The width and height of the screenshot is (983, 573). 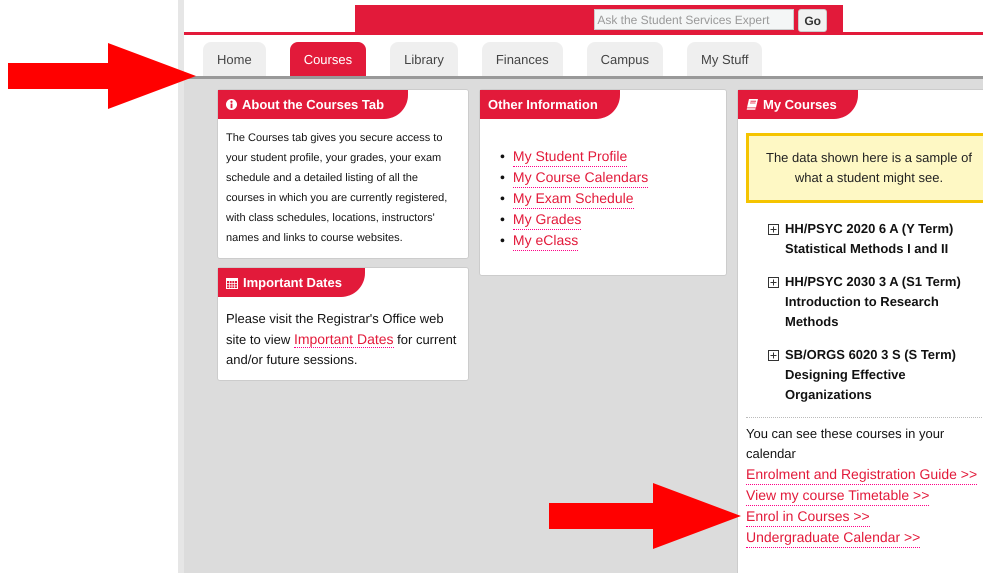 What do you see at coordinates (573, 198) in the screenshot?
I see `info-link: My Exam Schedule` at bounding box center [573, 198].